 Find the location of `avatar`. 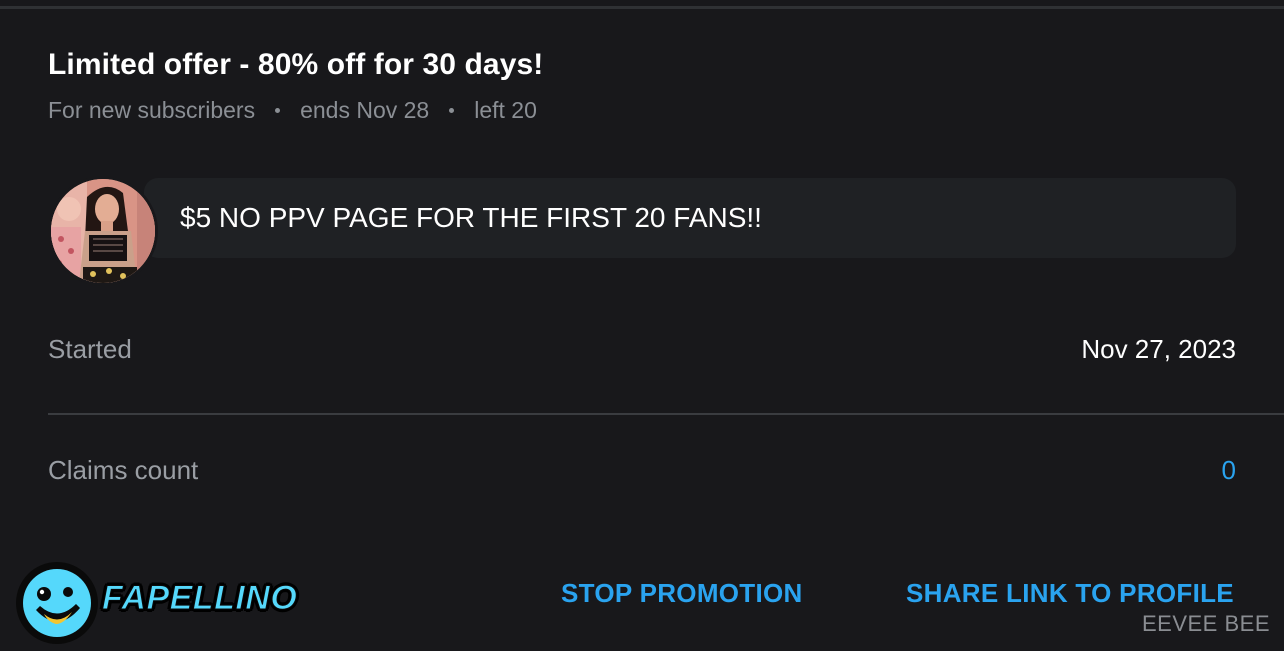

avatar is located at coordinates (103, 231).